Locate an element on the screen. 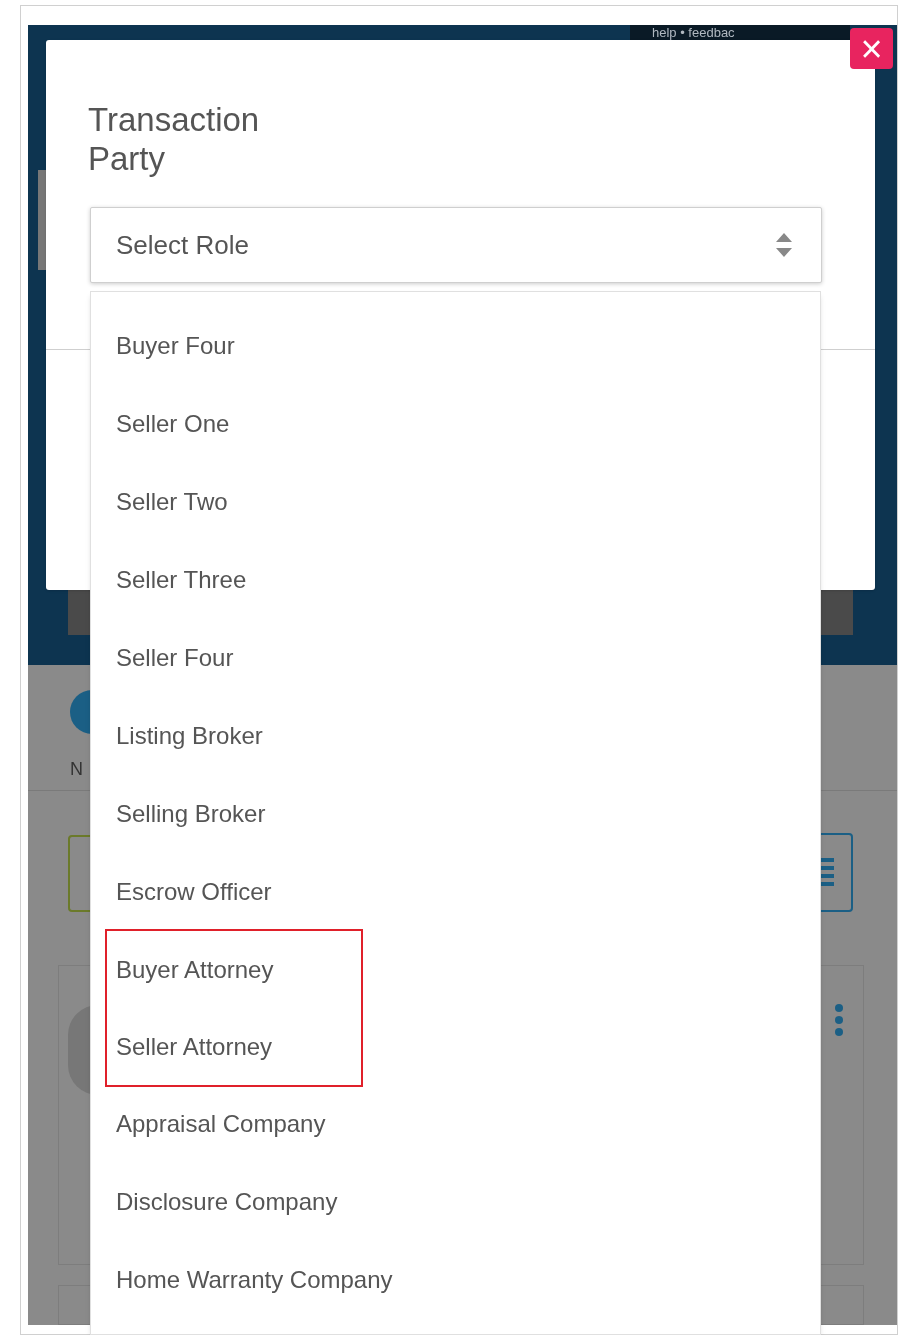 The image size is (904, 1335). role-option: Home Warranty Company is located at coordinates (455, 1280).